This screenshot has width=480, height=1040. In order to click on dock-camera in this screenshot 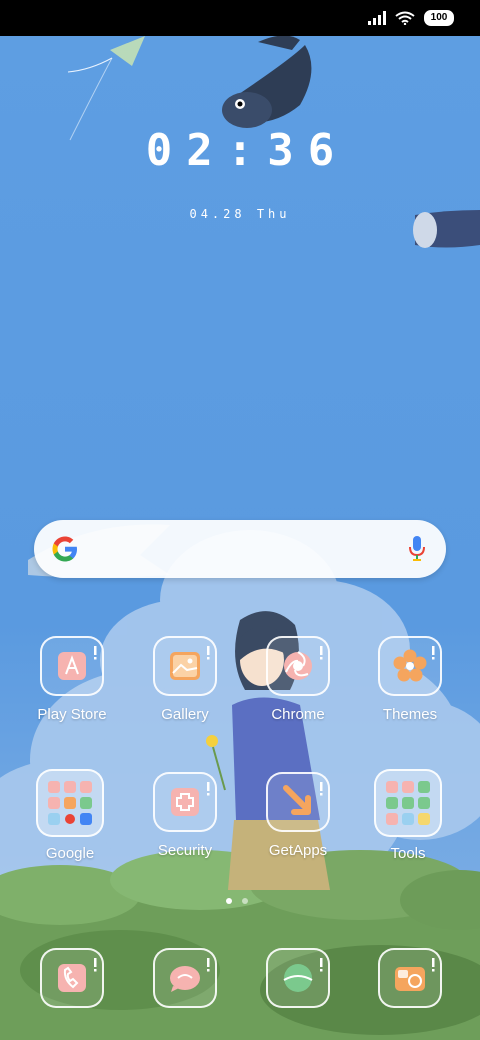, I will do `click(410, 978)`.